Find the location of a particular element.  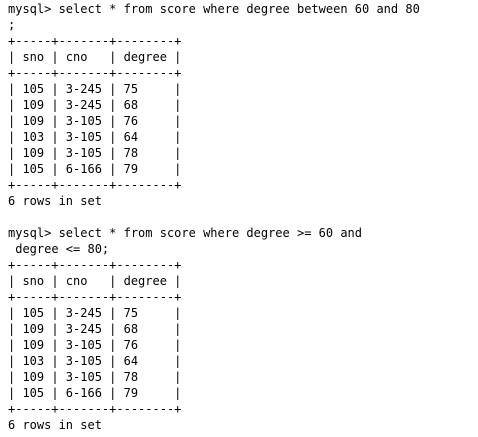

command-line: degree <= 80; is located at coordinates (59, 249).